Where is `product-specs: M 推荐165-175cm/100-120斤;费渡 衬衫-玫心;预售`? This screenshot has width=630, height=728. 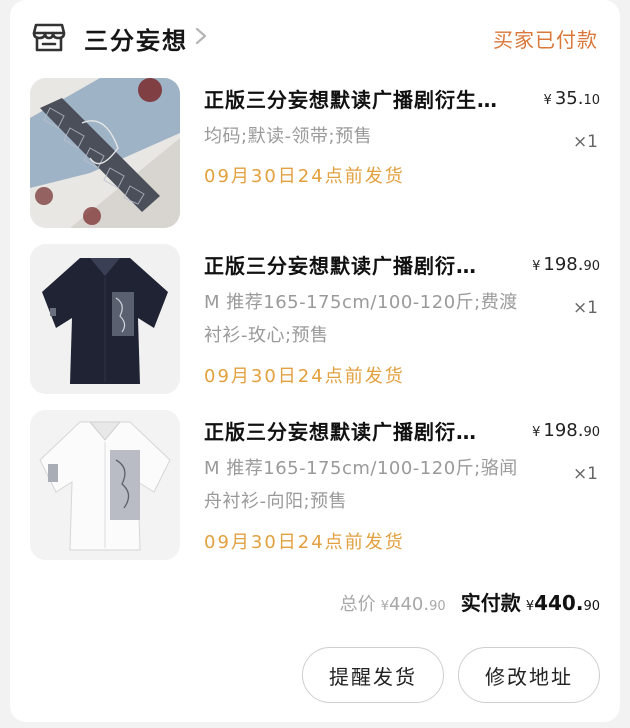 product-specs: M 推荐165-175cm/100-120斤;费渡 衬衫-玫心;预售 is located at coordinates (369, 319).